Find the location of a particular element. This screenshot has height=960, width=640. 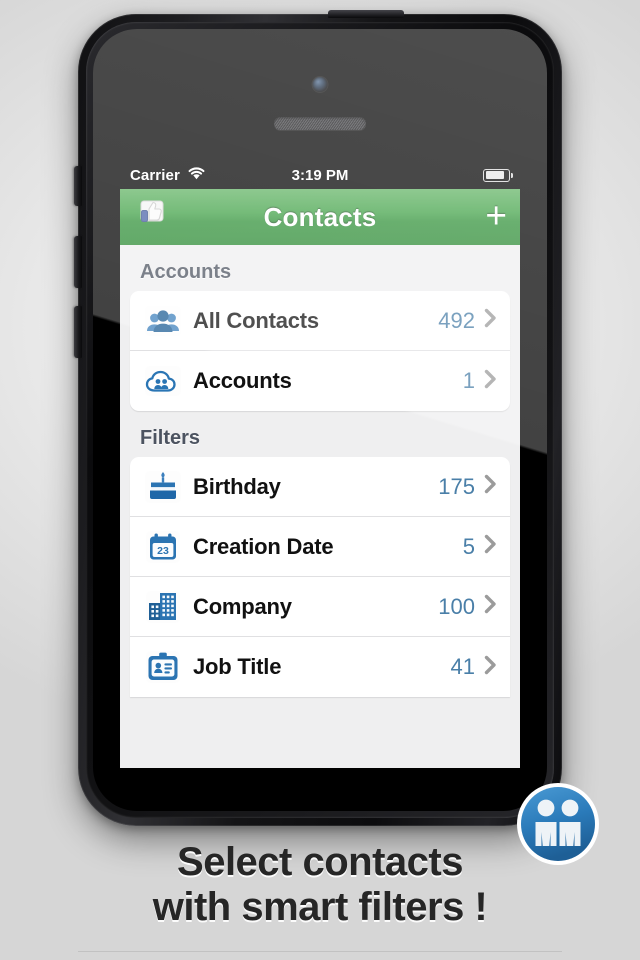

birthday-cake-icon is located at coordinates (163, 487).